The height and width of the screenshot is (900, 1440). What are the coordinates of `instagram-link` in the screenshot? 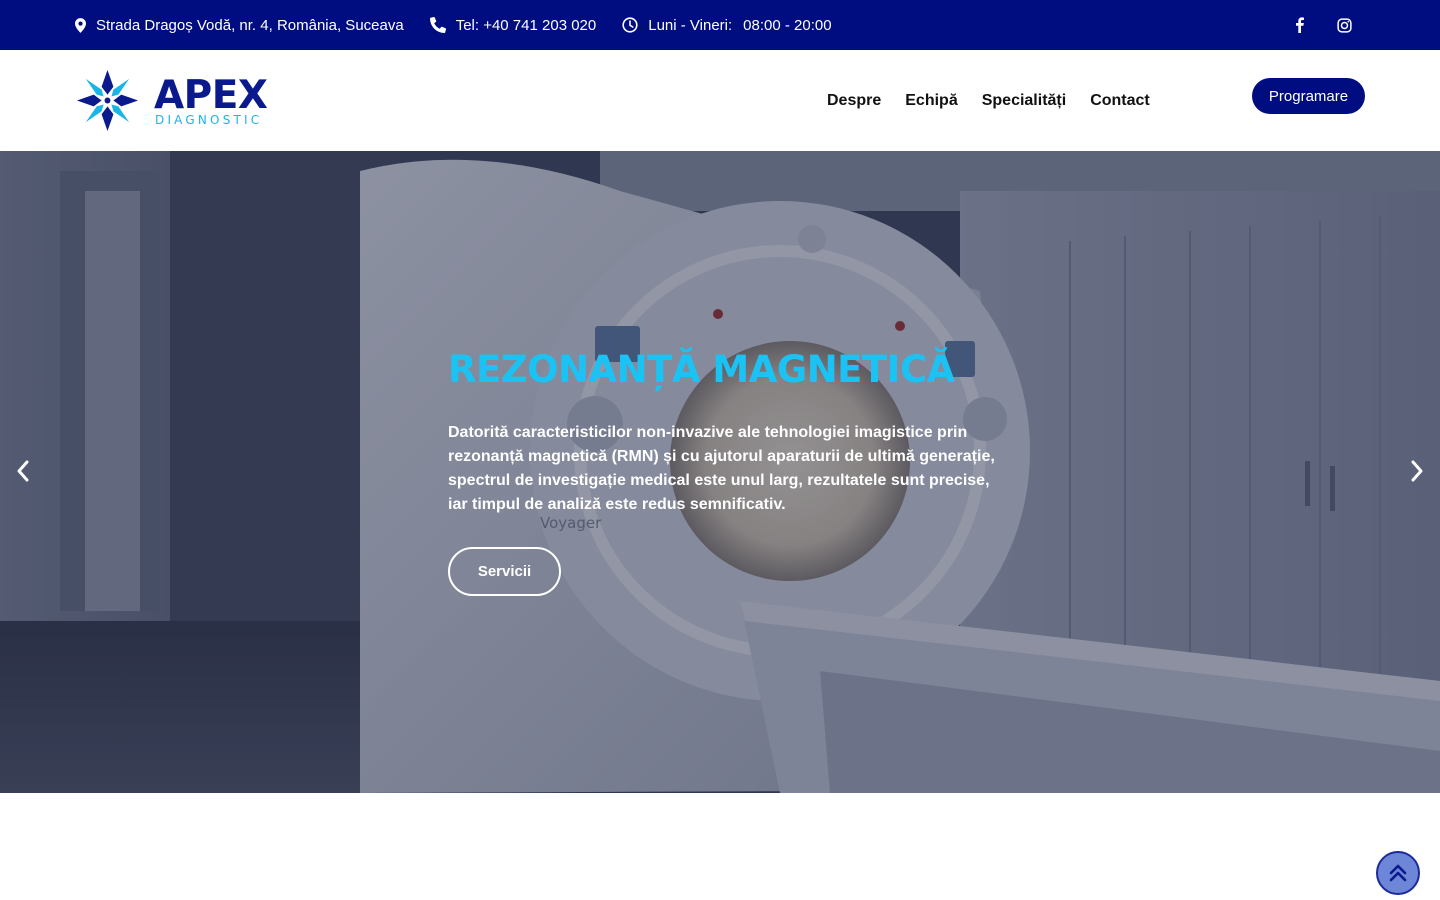 It's located at (1344, 25).